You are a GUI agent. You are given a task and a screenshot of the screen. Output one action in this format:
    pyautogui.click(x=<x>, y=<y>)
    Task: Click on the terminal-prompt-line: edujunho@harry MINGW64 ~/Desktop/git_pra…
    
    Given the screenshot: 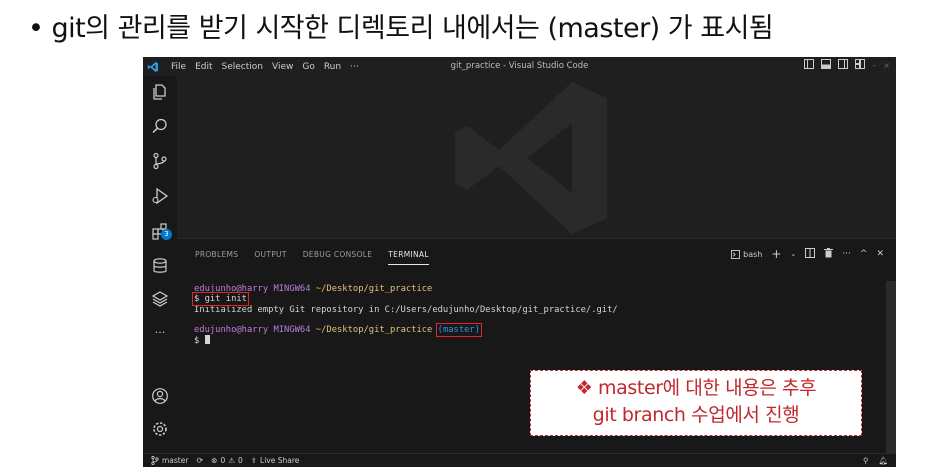 What is the action you would take?
    pyautogui.click(x=529, y=289)
    